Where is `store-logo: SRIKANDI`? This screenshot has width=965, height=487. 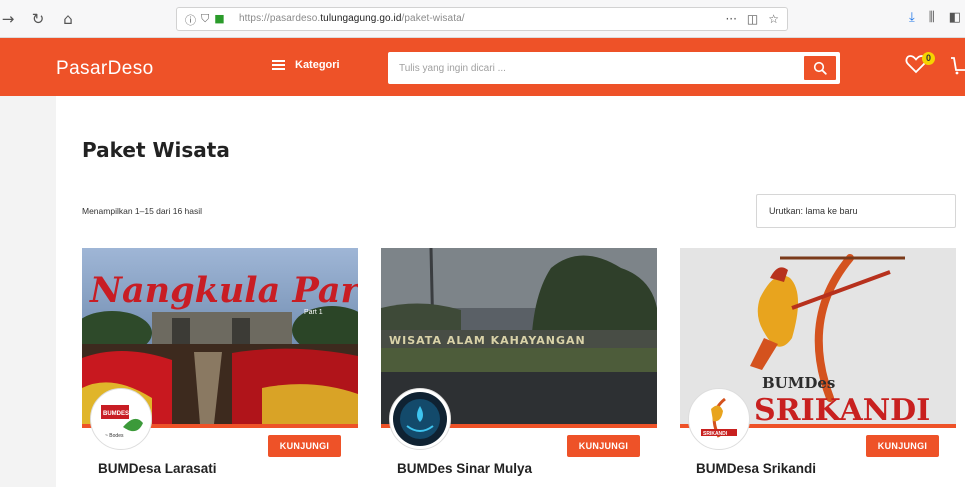 store-logo: SRIKANDI is located at coordinates (719, 419).